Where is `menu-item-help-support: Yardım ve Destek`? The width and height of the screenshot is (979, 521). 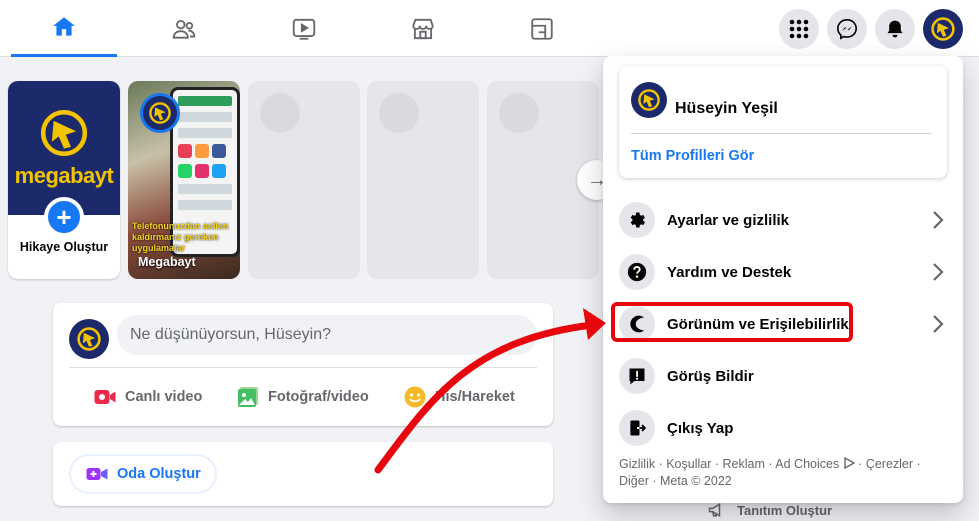
menu-item-help-support: Yardım ve Destek is located at coordinates (783, 272).